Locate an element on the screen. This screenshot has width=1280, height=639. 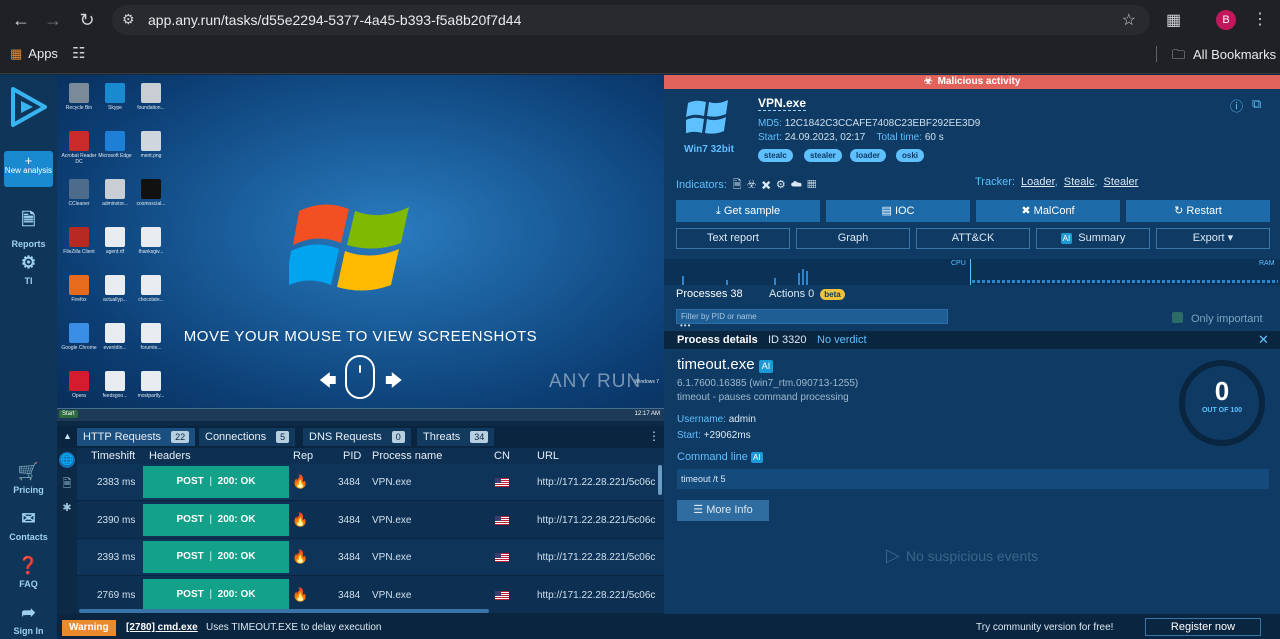
tag-stealc: stealc is located at coordinates (775, 155).